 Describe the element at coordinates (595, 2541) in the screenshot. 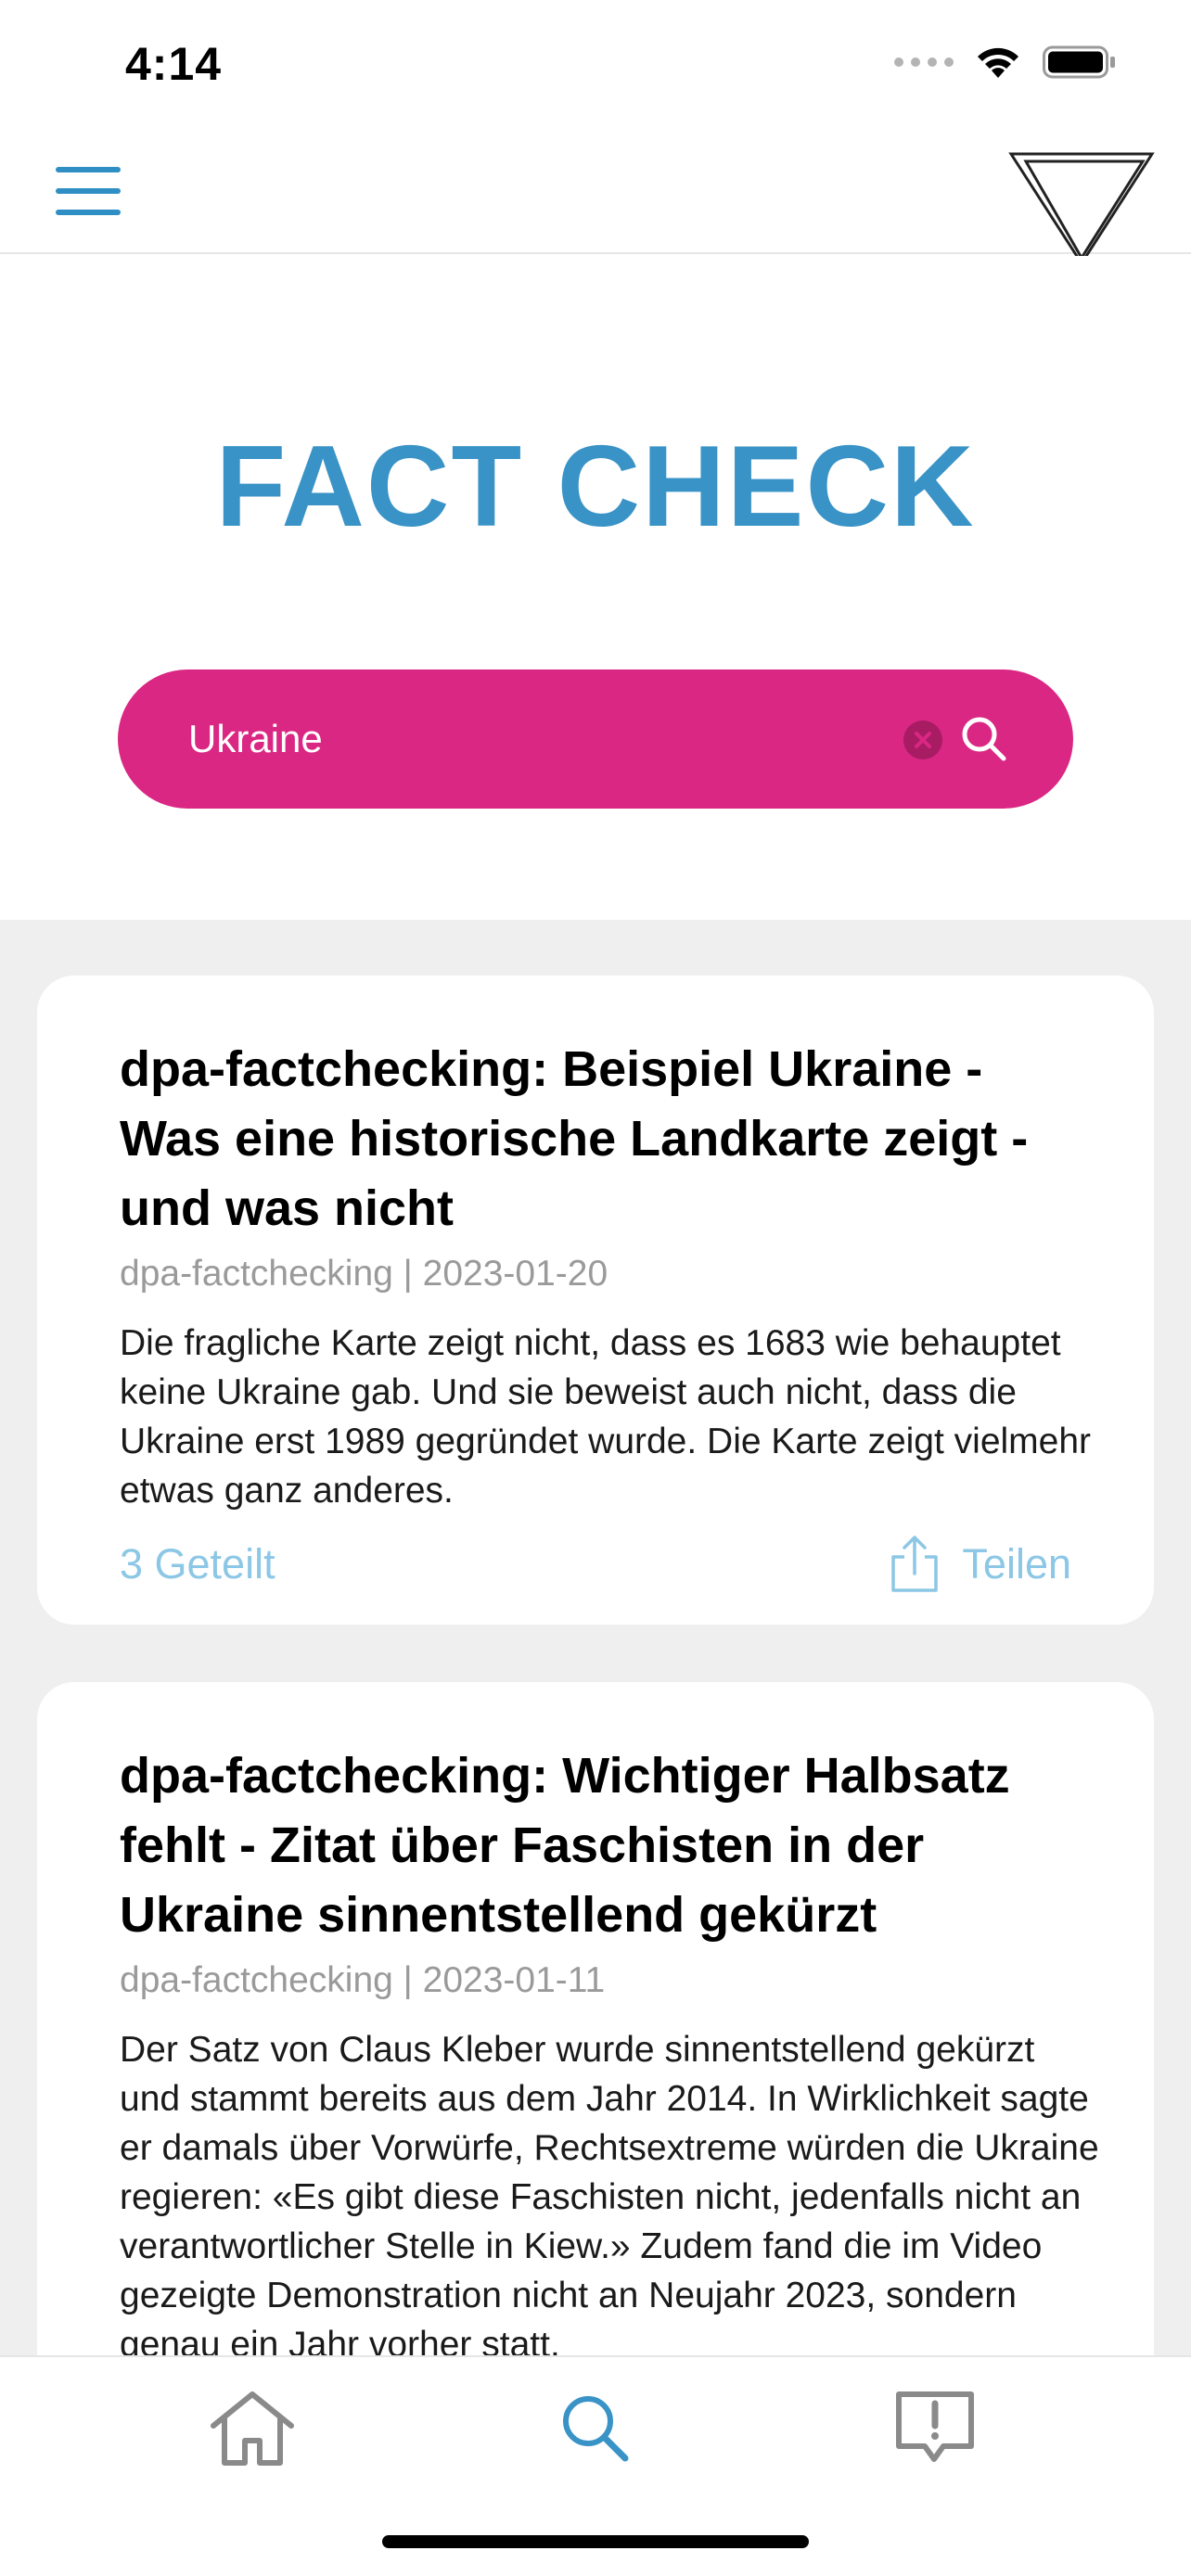

I see `home-indicator` at that location.